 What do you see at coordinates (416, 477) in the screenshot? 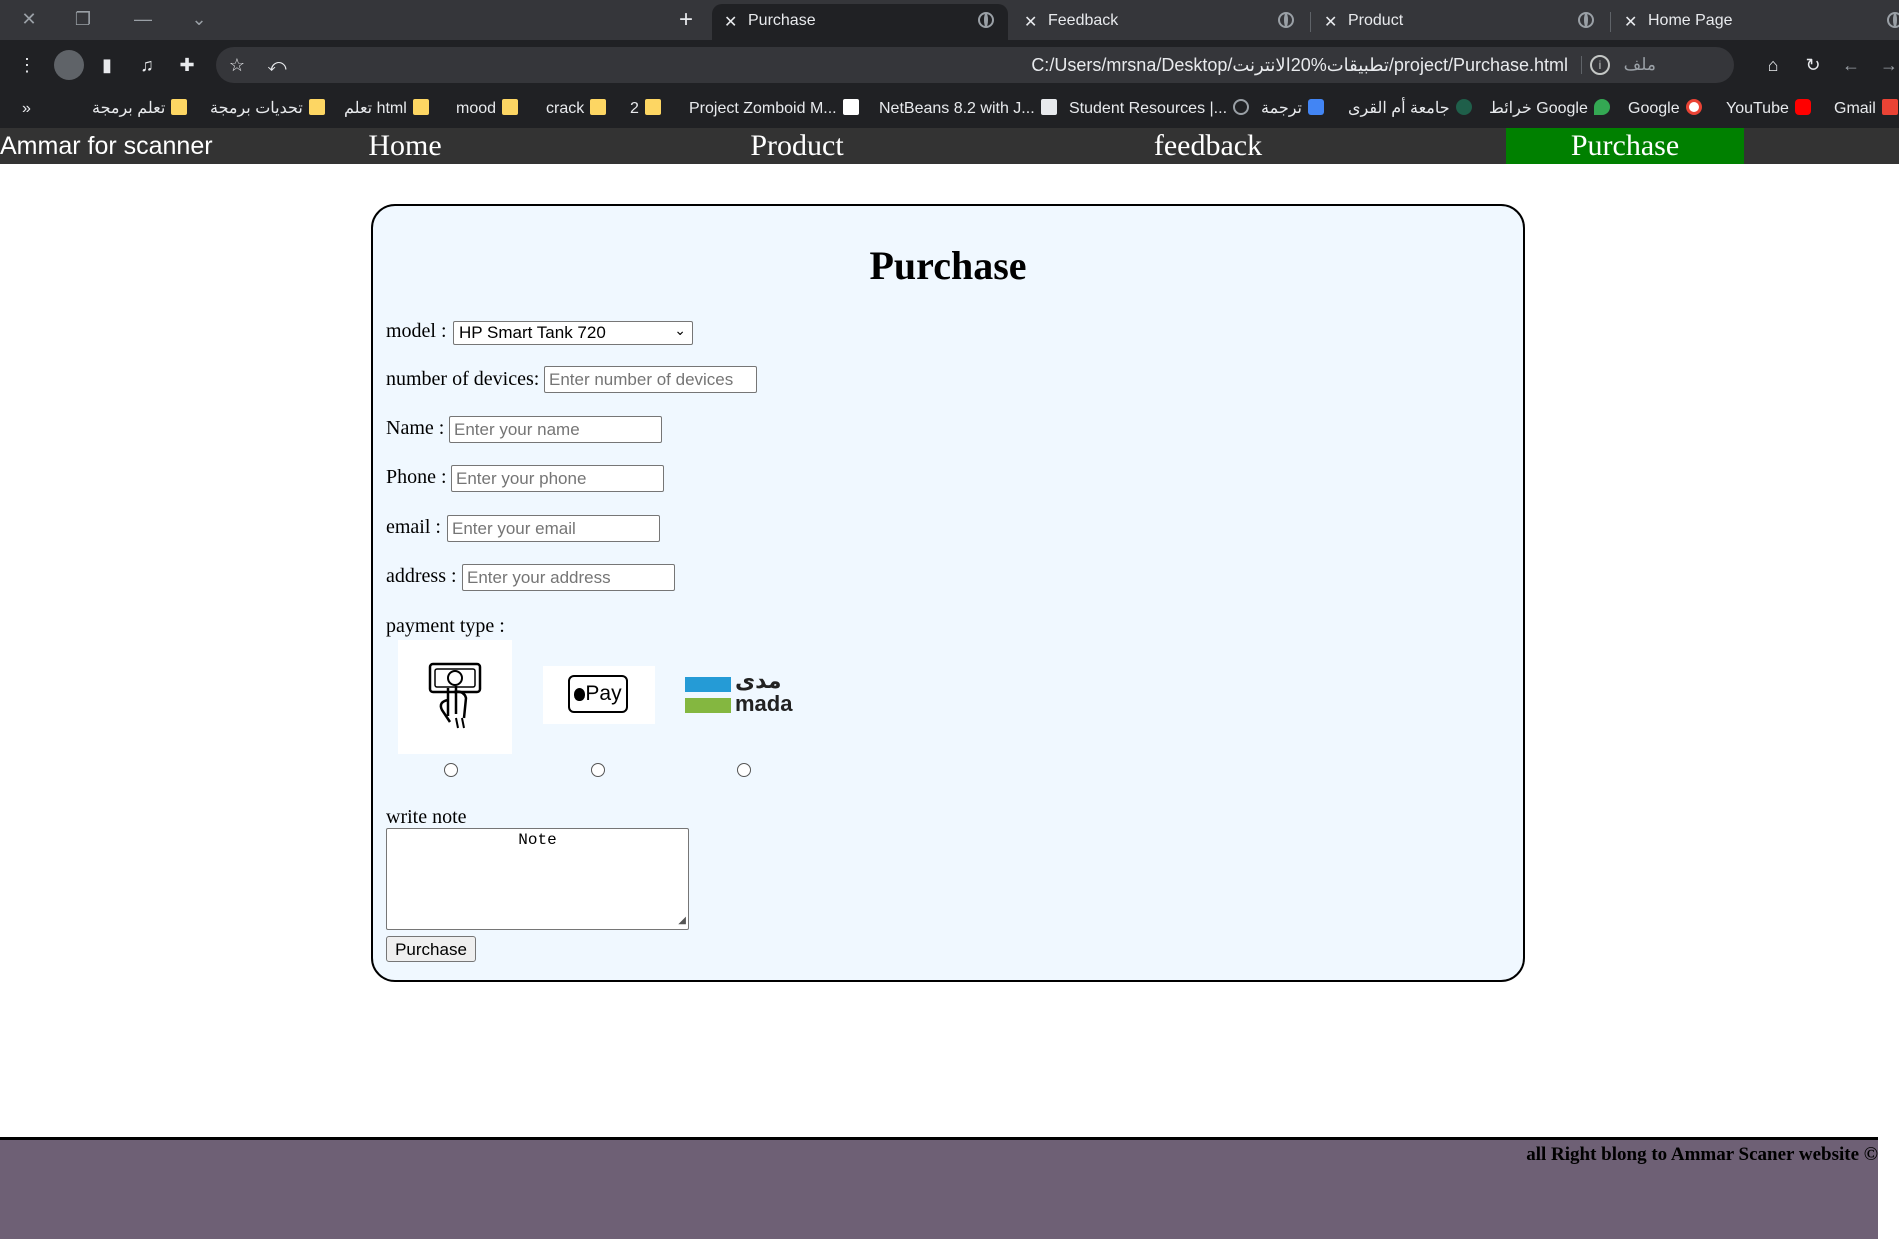
I see `phone-label: Phone :` at bounding box center [416, 477].